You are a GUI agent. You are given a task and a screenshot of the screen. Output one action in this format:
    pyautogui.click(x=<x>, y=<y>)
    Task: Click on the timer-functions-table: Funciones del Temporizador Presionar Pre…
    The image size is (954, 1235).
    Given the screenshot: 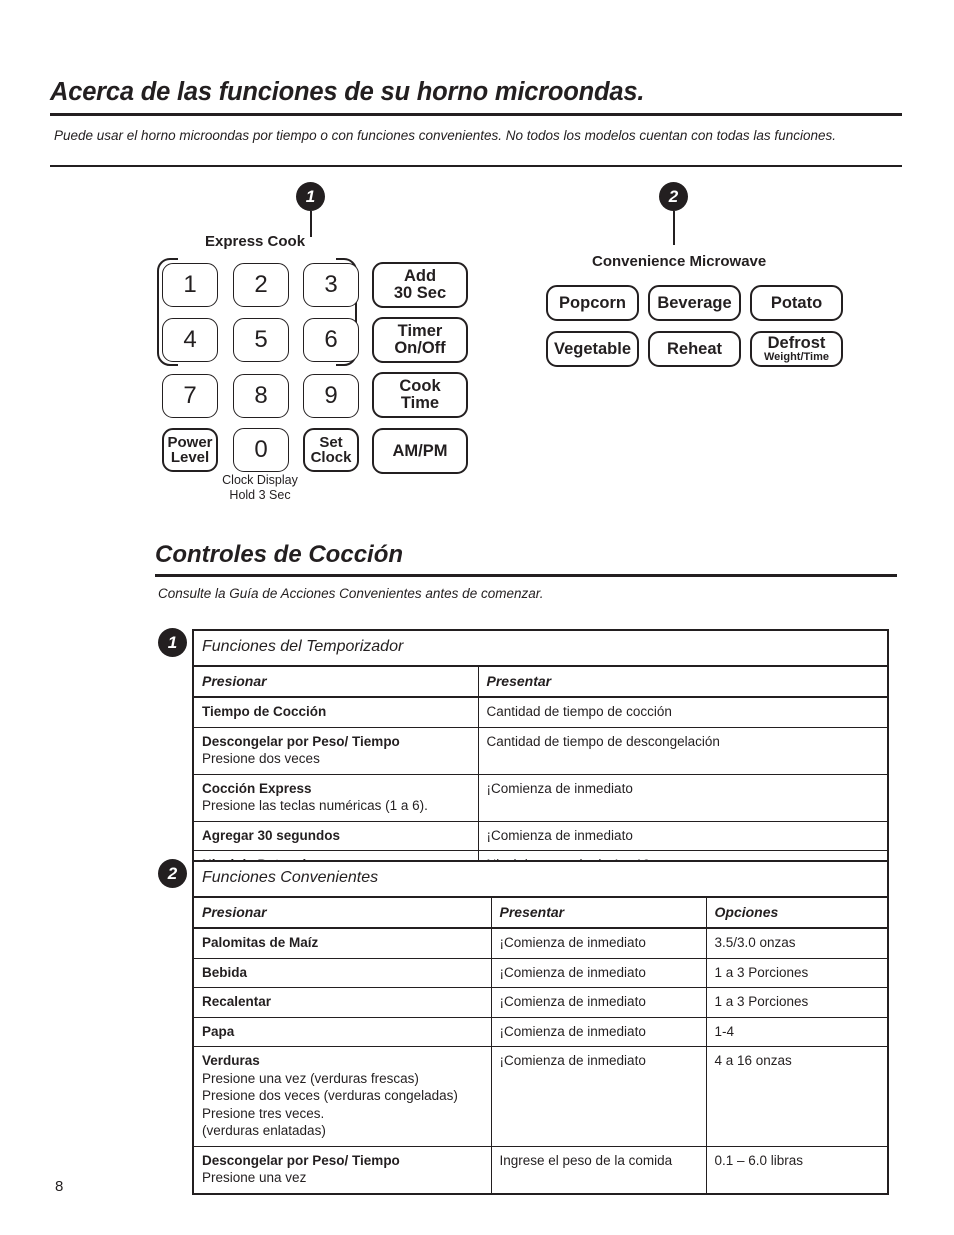 What is the action you would take?
    pyautogui.click(x=541, y=755)
    